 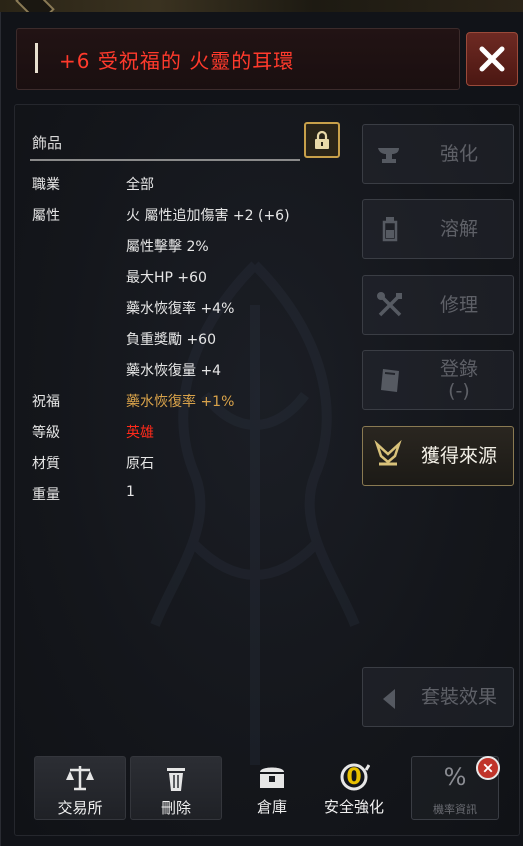 I want to click on attr-label-attribute: 屬性, so click(x=46, y=216).